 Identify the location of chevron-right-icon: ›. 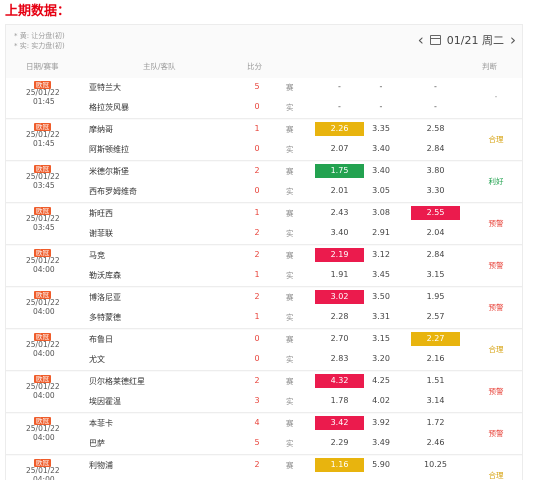
(513, 40).